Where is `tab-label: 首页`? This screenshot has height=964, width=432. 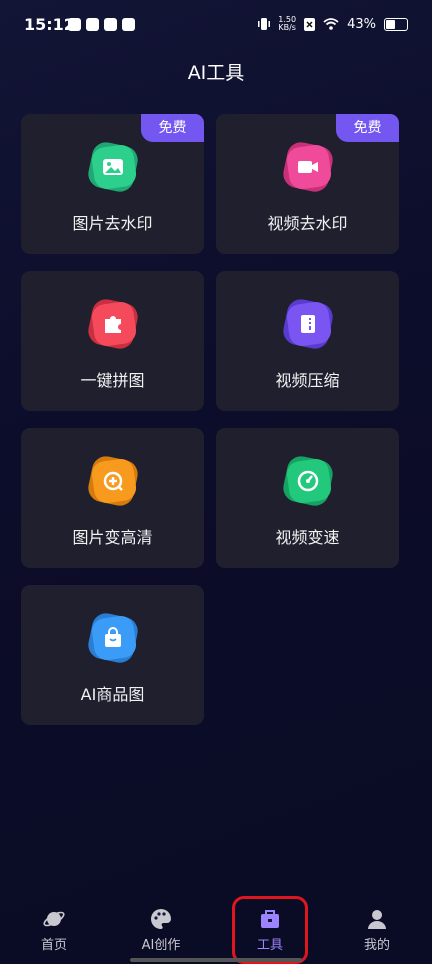 tab-label: 首页 is located at coordinates (53, 945).